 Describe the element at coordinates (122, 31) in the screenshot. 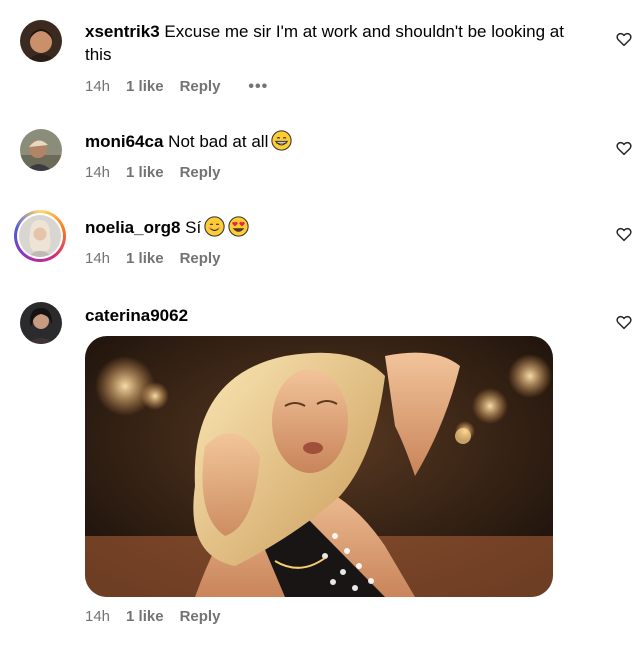

I see `username: xsentrik3` at that location.